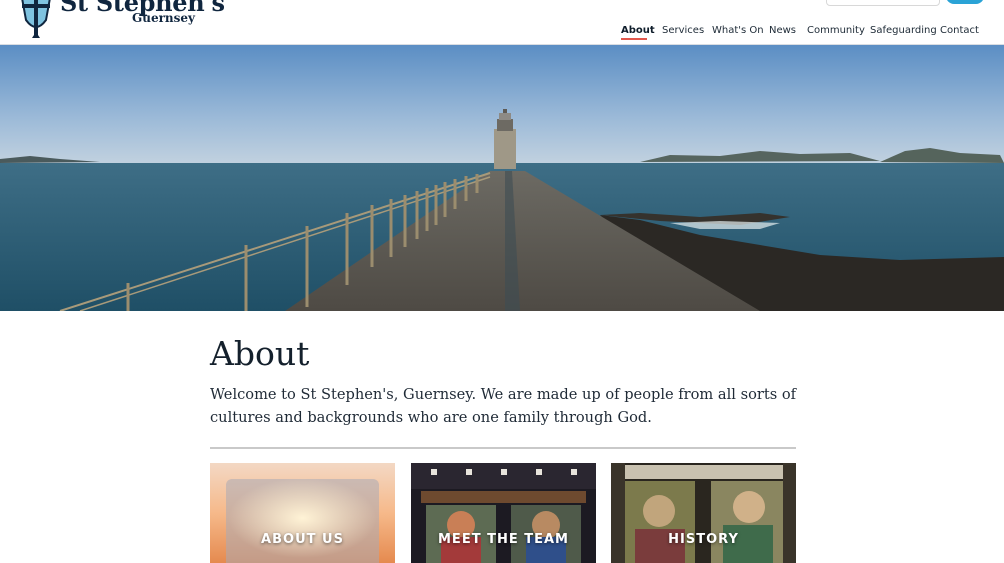  What do you see at coordinates (638, 30) in the screenshot?
I see `nav-item-about: About` at bounding box center [638, 30].